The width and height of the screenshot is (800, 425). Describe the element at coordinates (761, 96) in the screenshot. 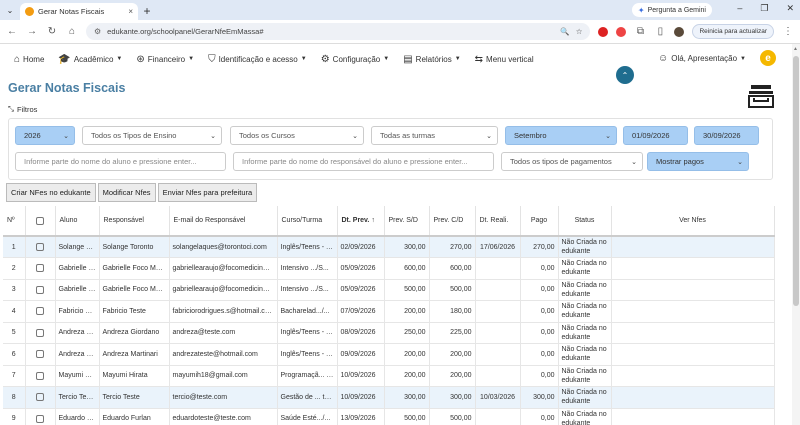

I see `archive-tray-icon` at that location.